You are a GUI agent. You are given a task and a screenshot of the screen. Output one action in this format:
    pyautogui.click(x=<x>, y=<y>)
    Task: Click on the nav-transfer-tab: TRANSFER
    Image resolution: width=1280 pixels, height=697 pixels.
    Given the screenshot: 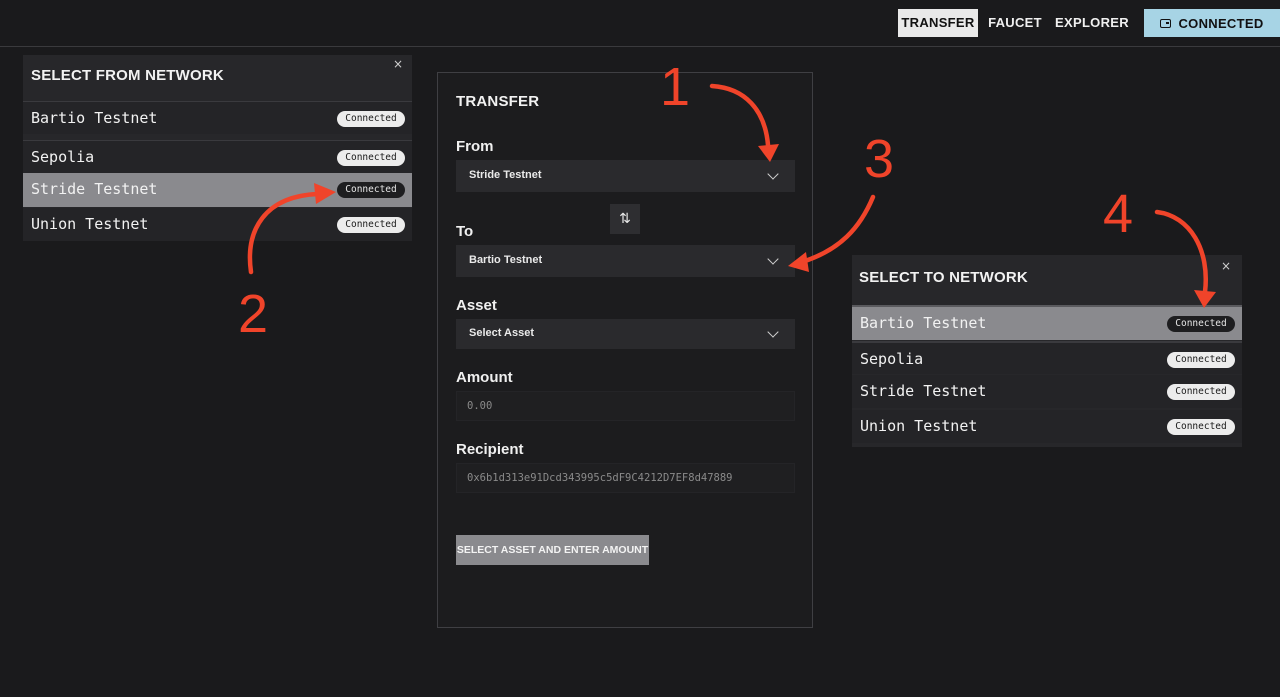 What is the action you would take?
    pyautogui.click(x=938, y=23)
    